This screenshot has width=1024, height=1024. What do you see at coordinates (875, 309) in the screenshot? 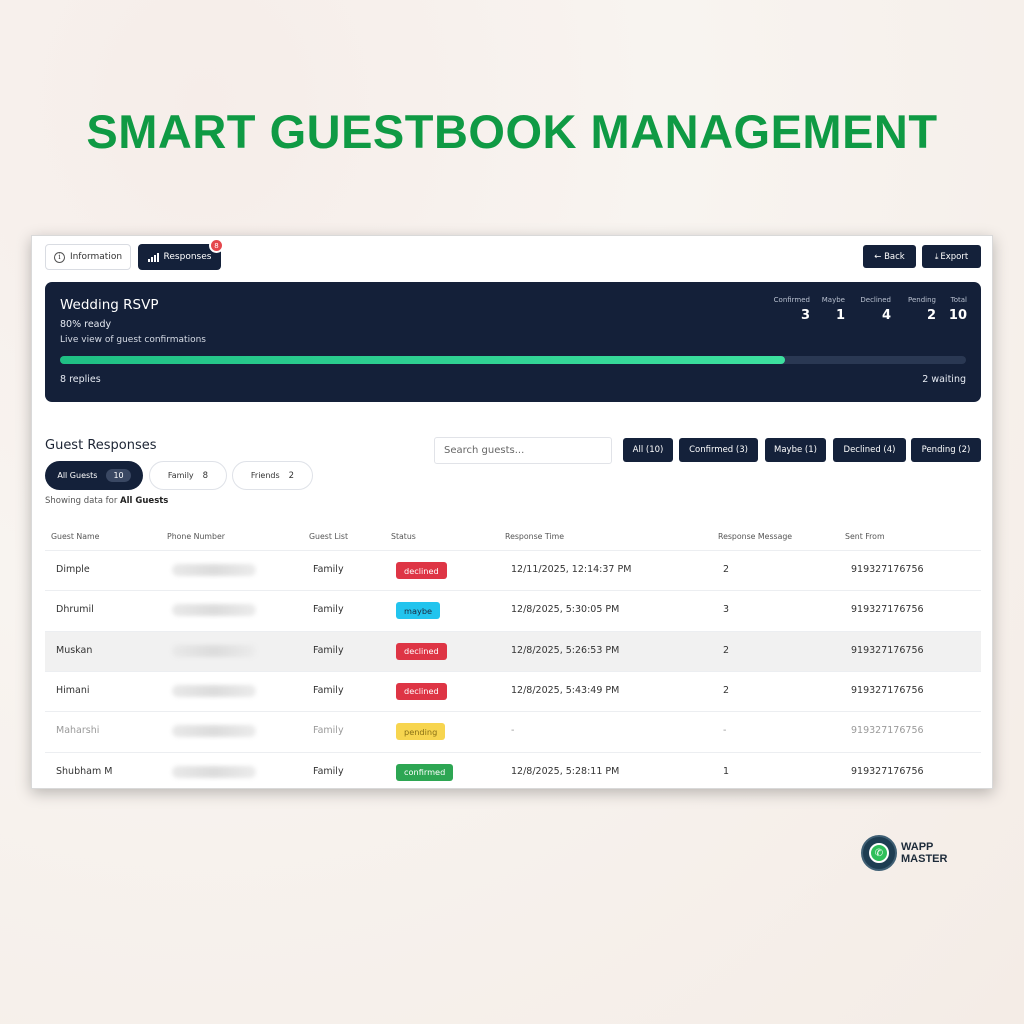
I see `stat-declined: Declined 4` at bounding box center [875, 309].